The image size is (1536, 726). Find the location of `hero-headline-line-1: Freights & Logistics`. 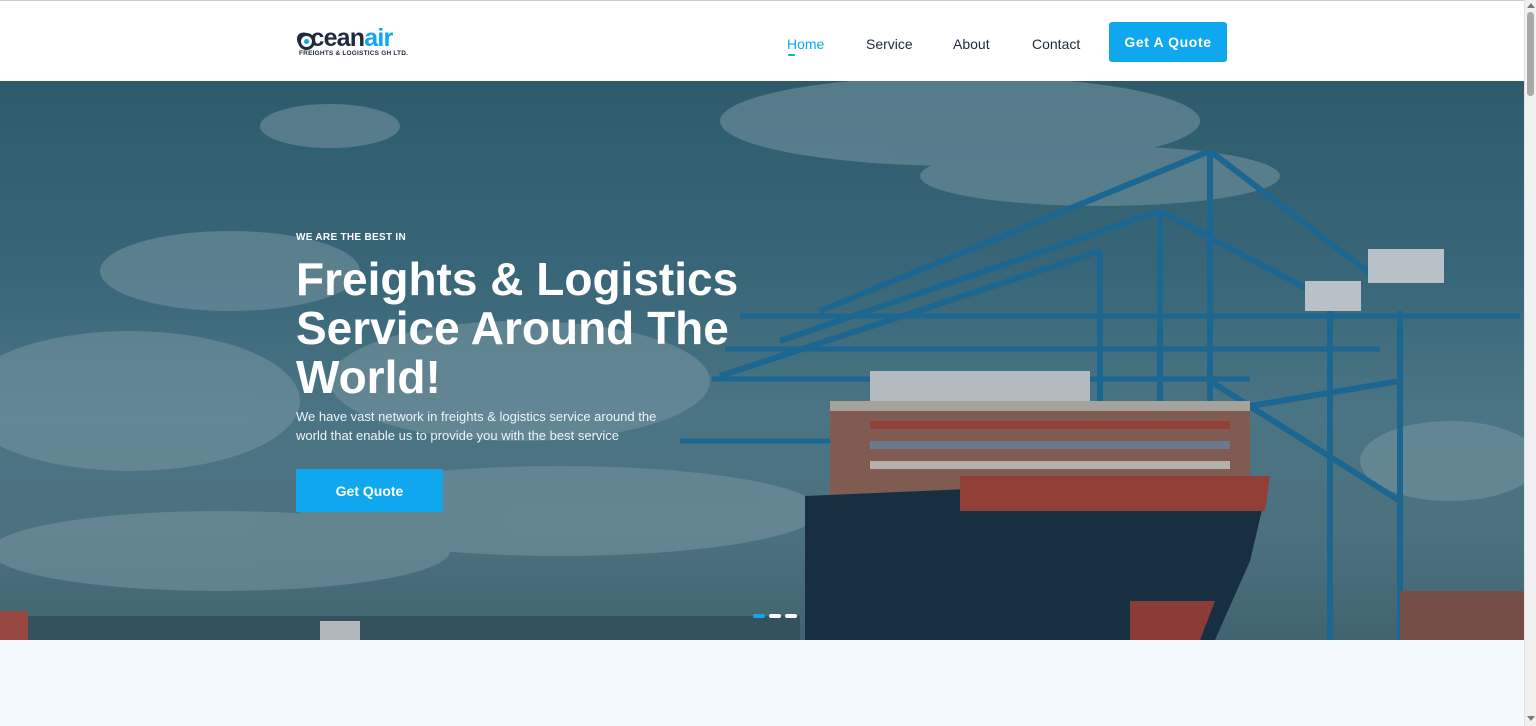

hero-headline-line-1: Freights & Logistics is located at coordinates (517, 279).